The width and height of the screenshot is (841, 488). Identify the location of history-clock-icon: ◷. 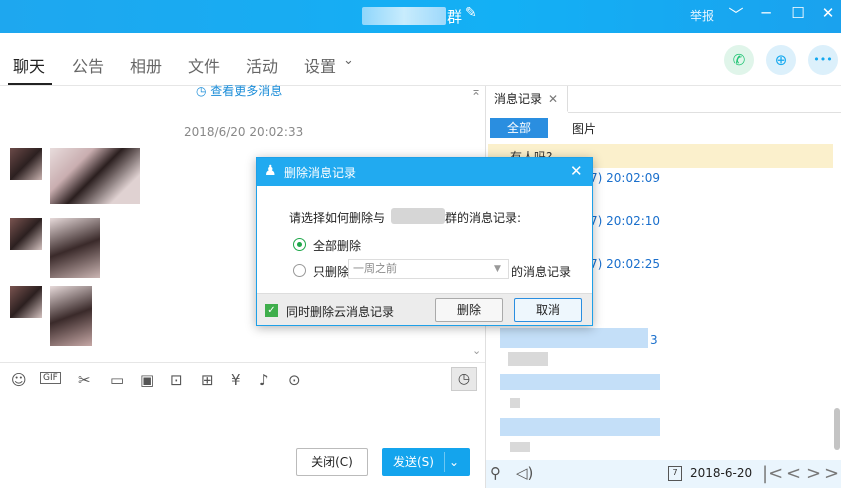
(464, 379).